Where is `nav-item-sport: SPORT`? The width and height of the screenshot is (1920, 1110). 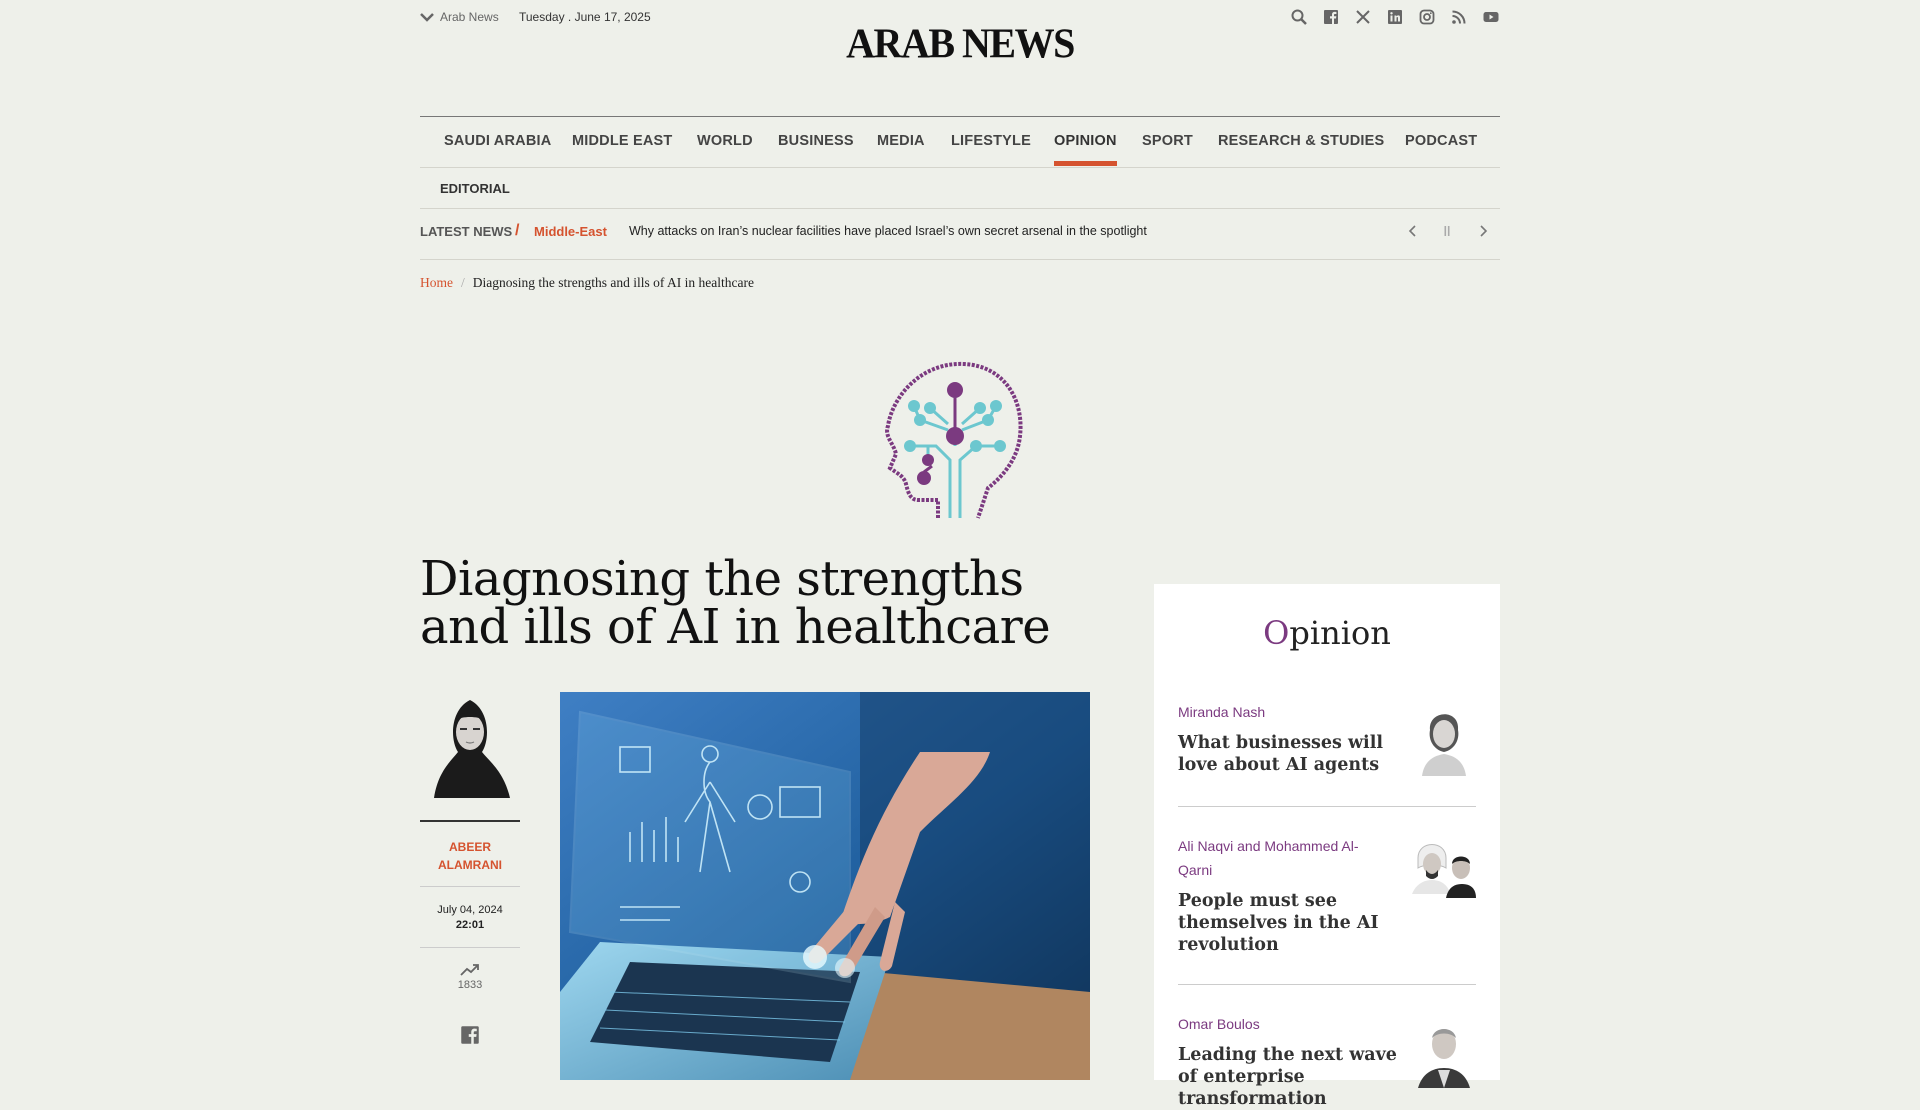
nav-item-sport: SPORT is located at coordinates (1167, 141).